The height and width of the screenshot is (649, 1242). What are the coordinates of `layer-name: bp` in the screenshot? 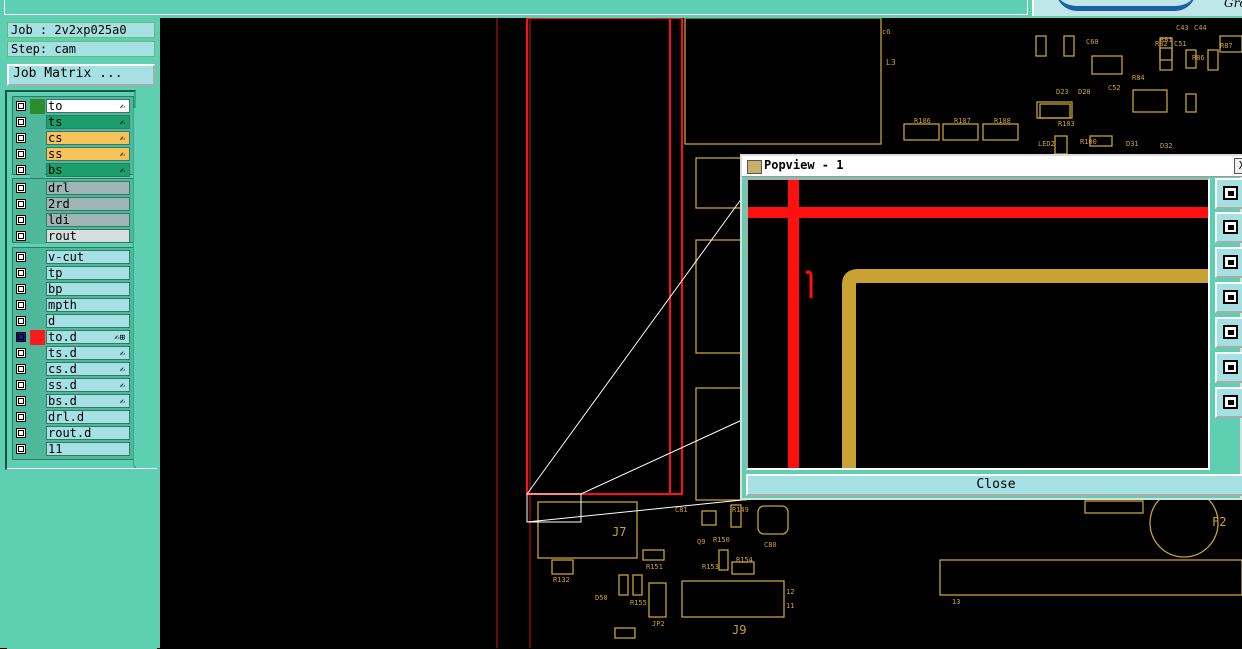 It's located at (88, 289).